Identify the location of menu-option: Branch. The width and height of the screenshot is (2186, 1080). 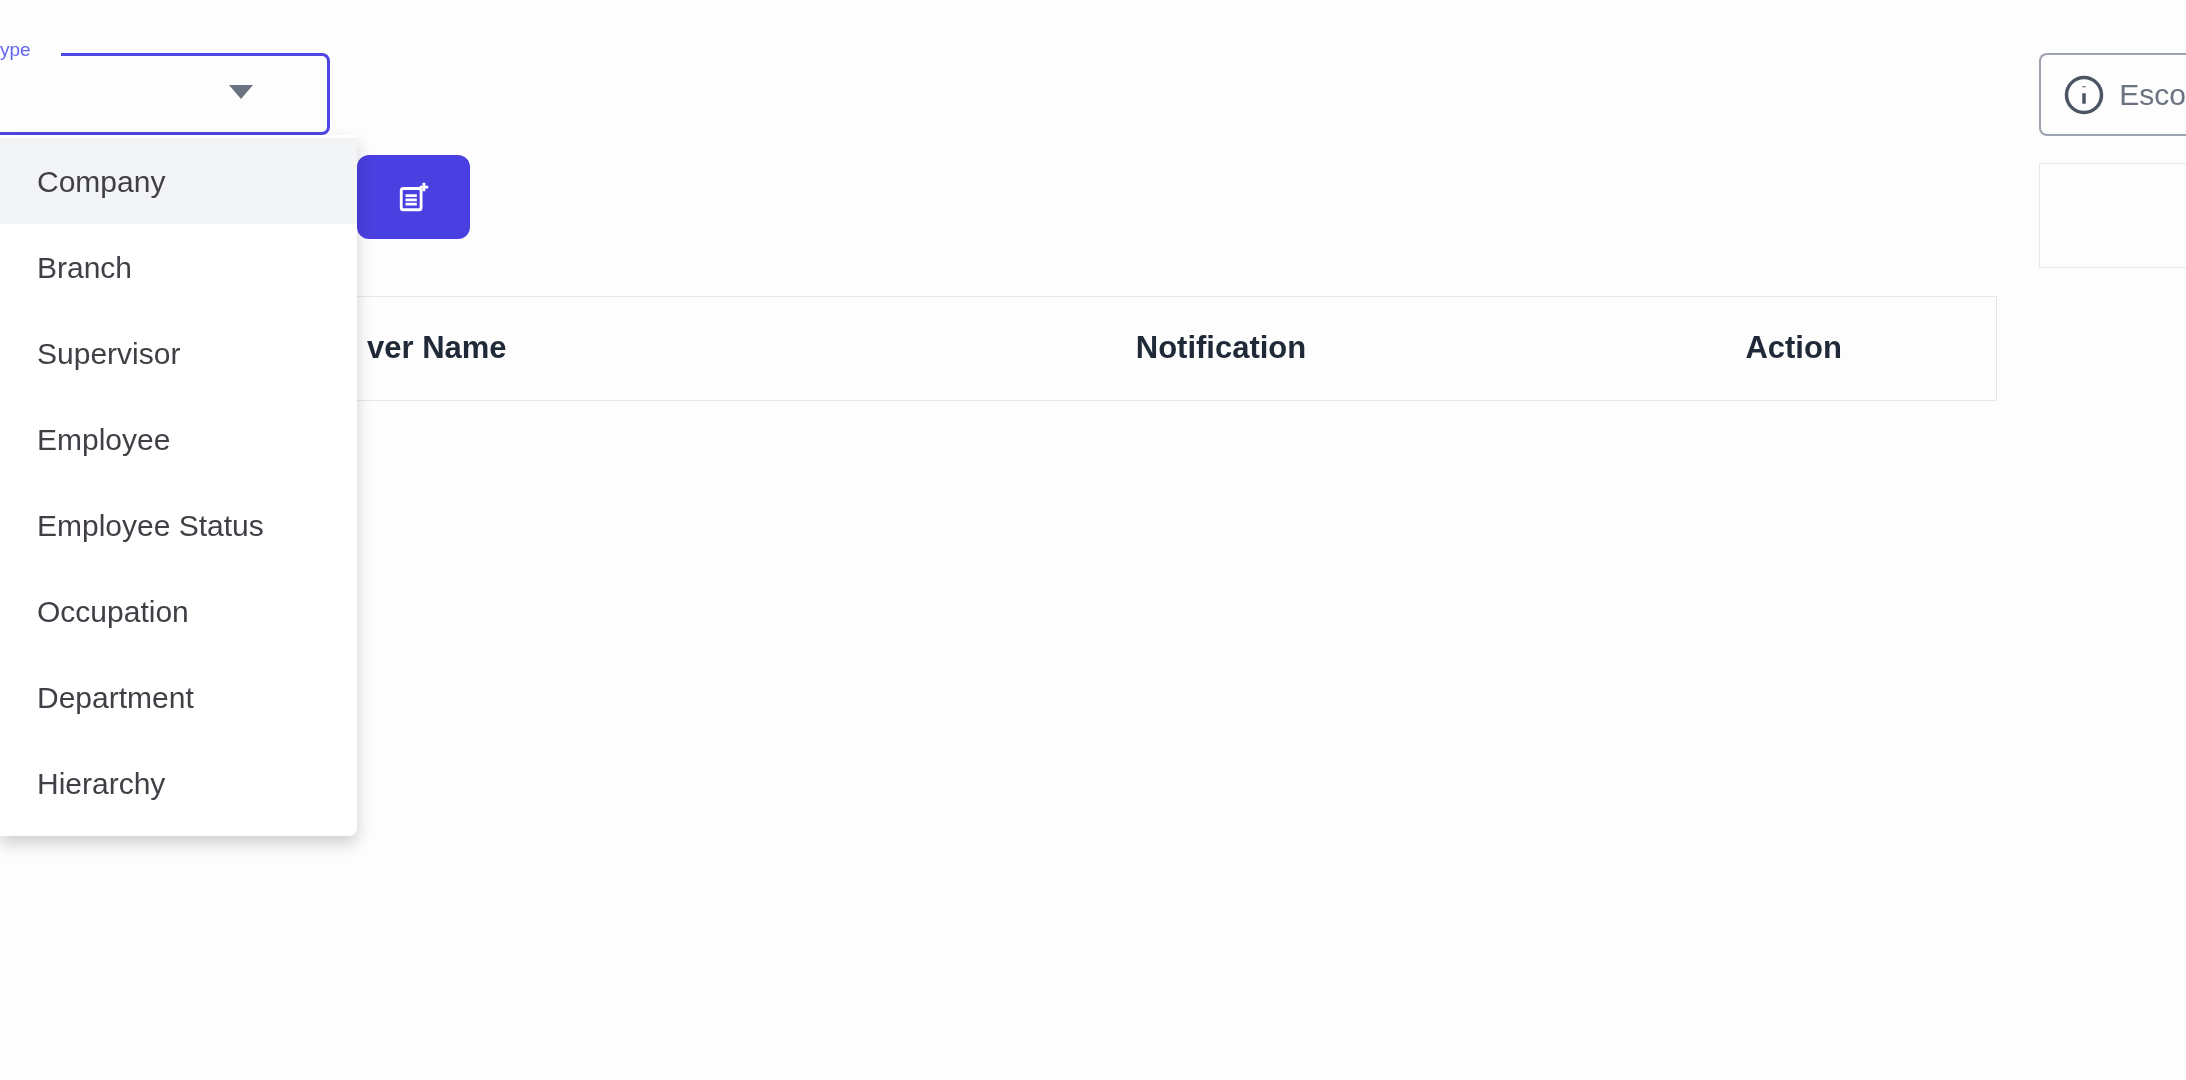
(178, 267).